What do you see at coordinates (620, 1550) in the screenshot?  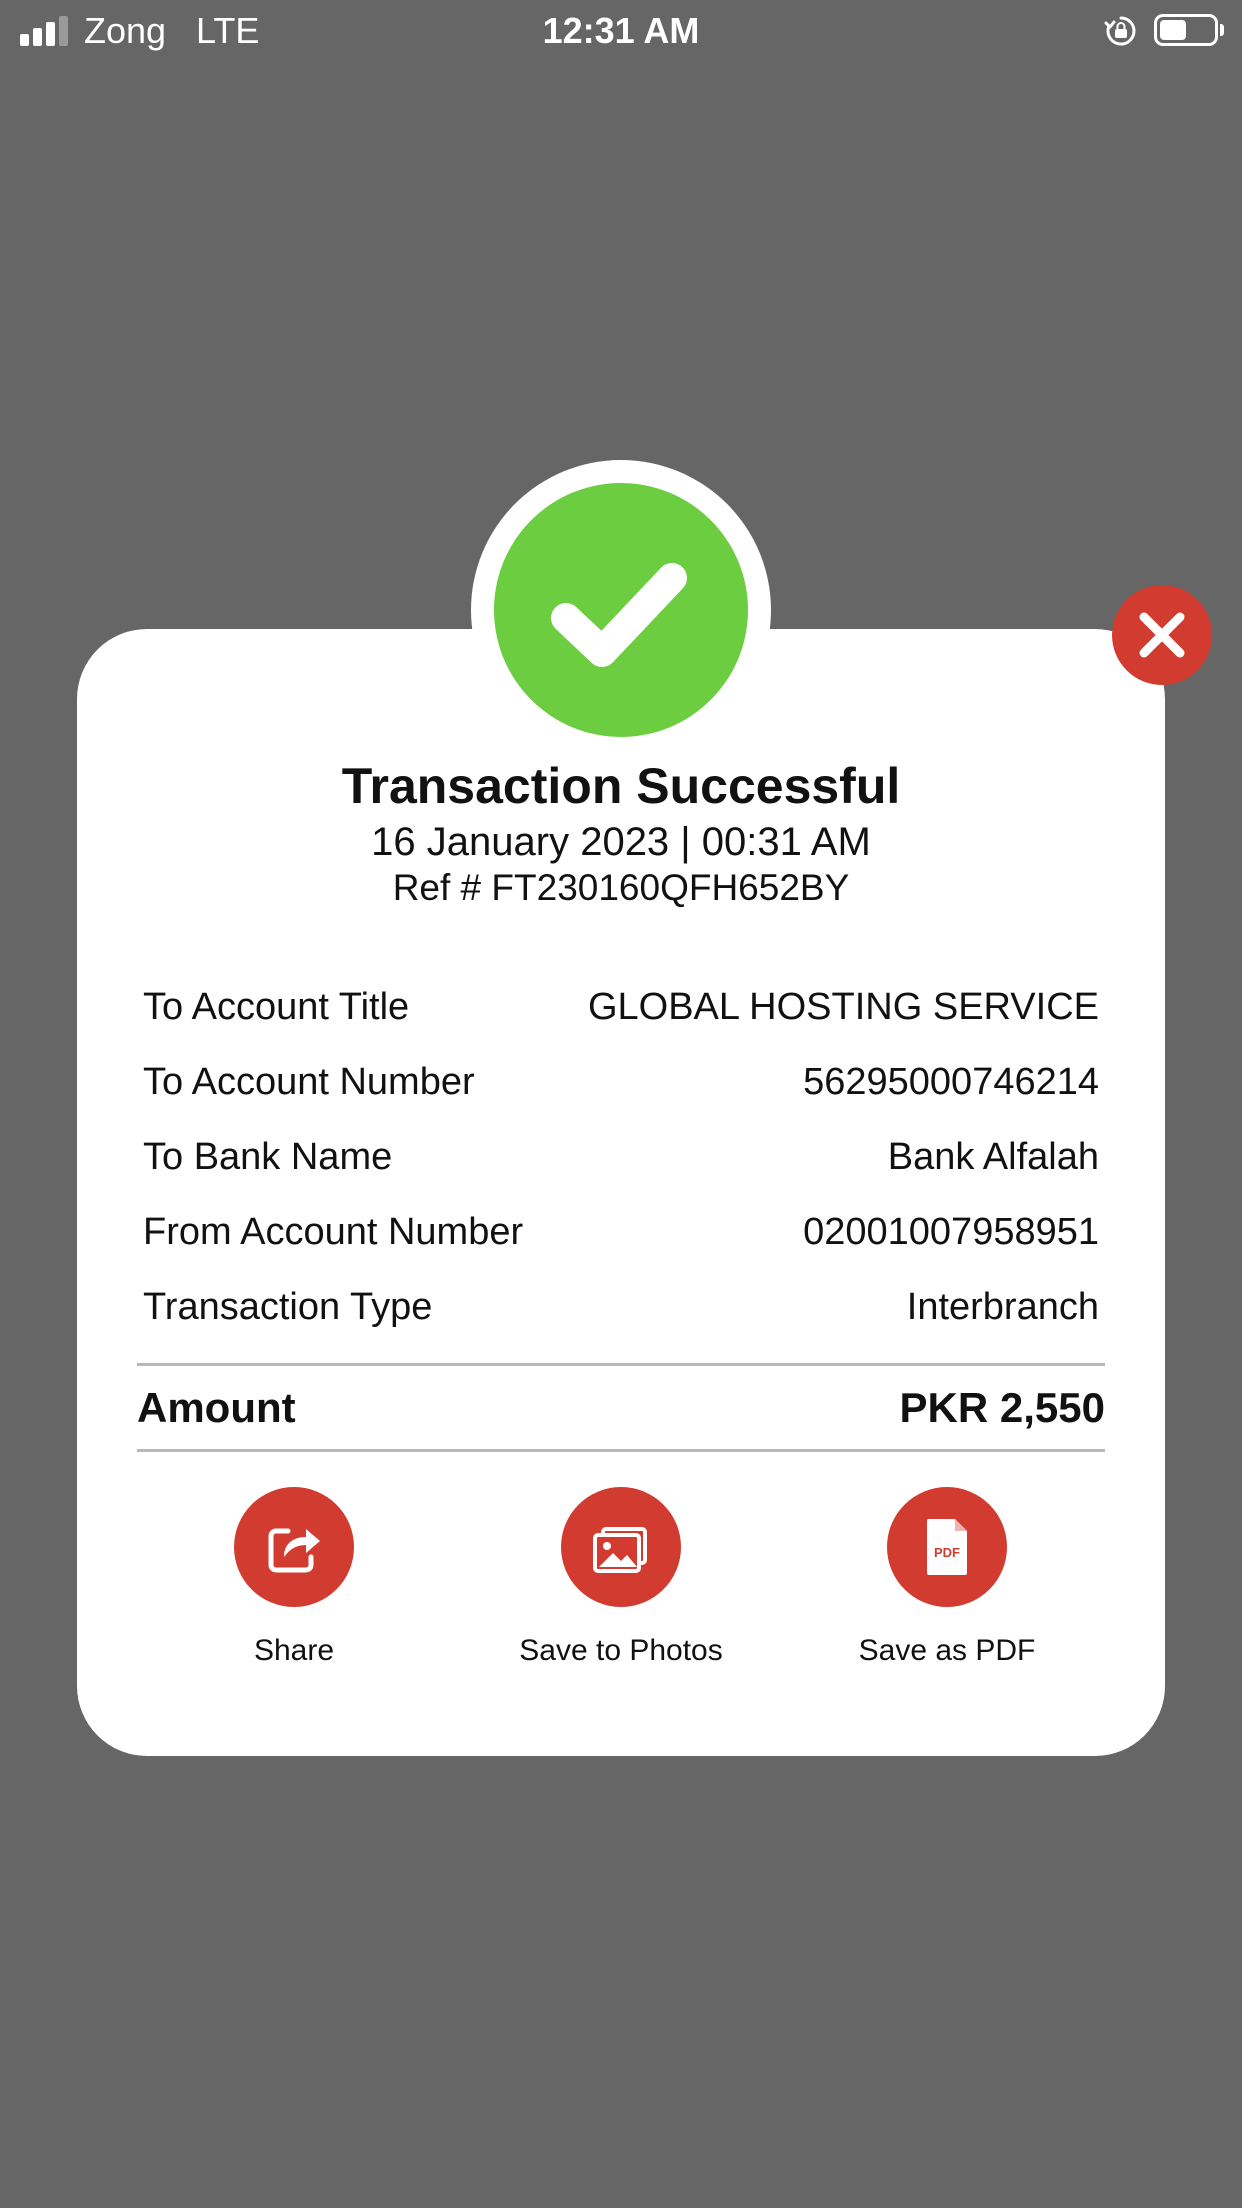 I see `photos-icon` at bounding box center [620, 1550].